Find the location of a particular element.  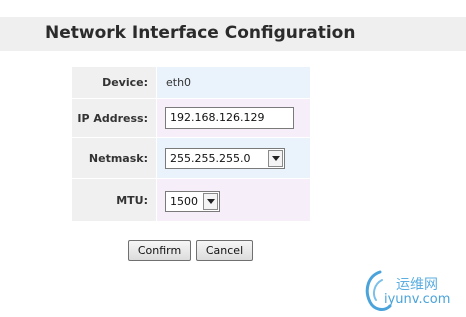

ip-address-value-cell: 192.168.126.129 is located at coordinates (233, 118).